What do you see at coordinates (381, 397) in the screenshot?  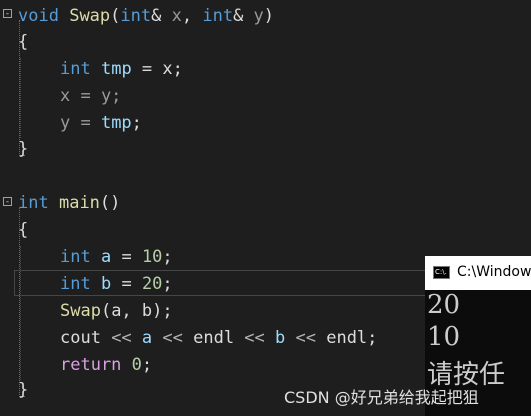 I see `watermark: CSDN @好兄弟给我起把狙` at bounding box center [381, 397].